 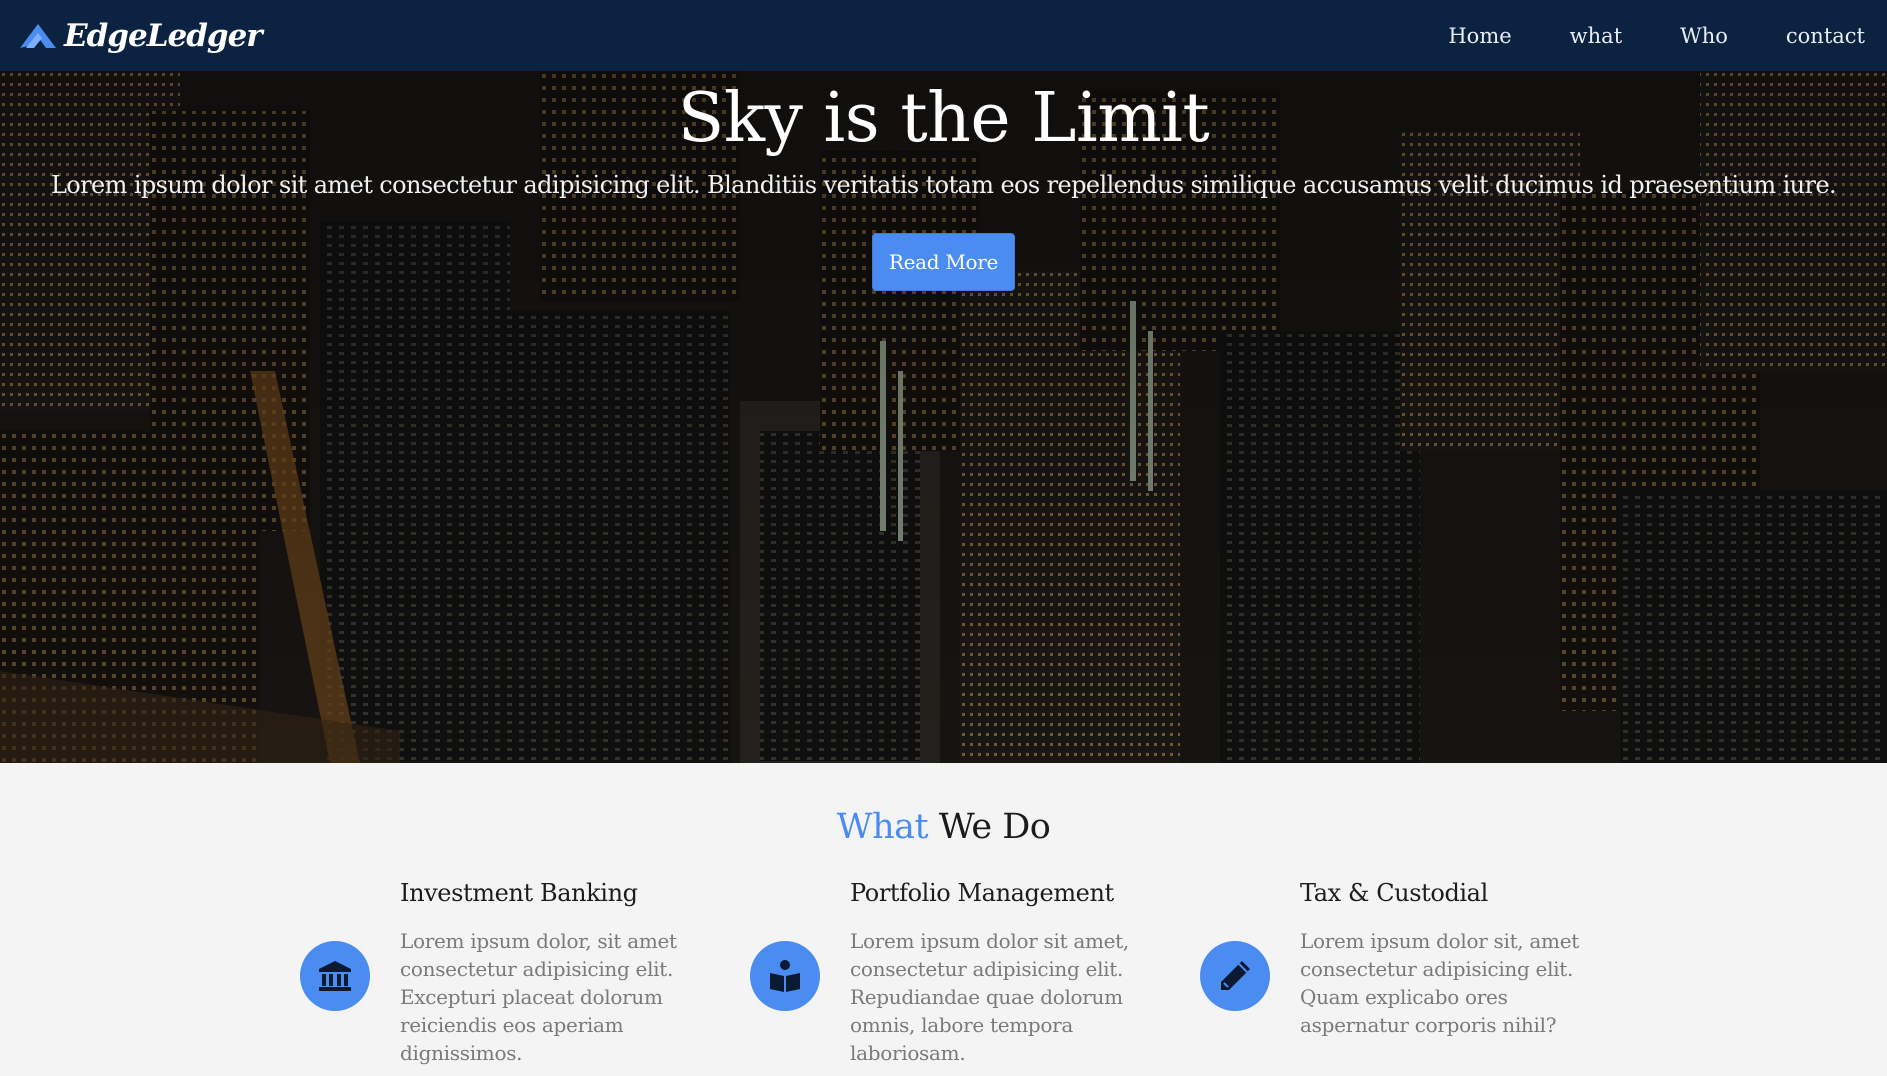 What do you see at coordinates (1479, 36) in the screenshot?
I see `nav-item-home: Home` at bounding box center [1479, 36].